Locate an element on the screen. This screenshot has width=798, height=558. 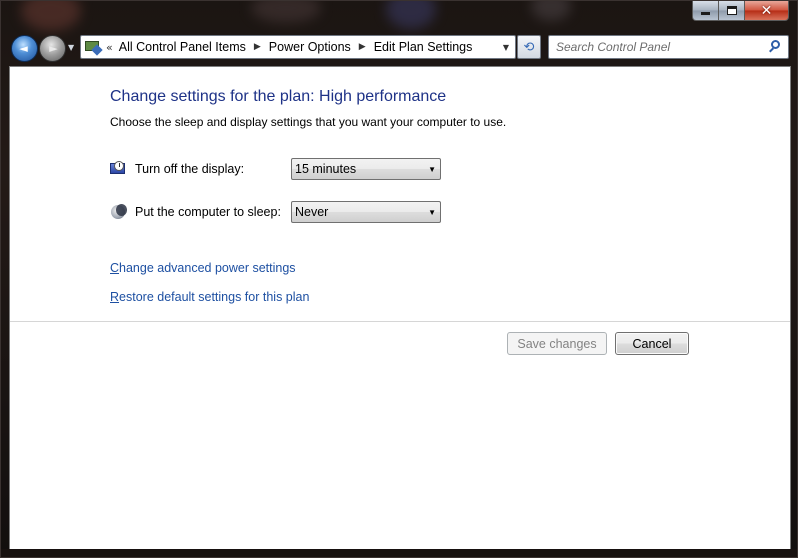
refresh-button: ⟲ is located at coordinates (529, 47).